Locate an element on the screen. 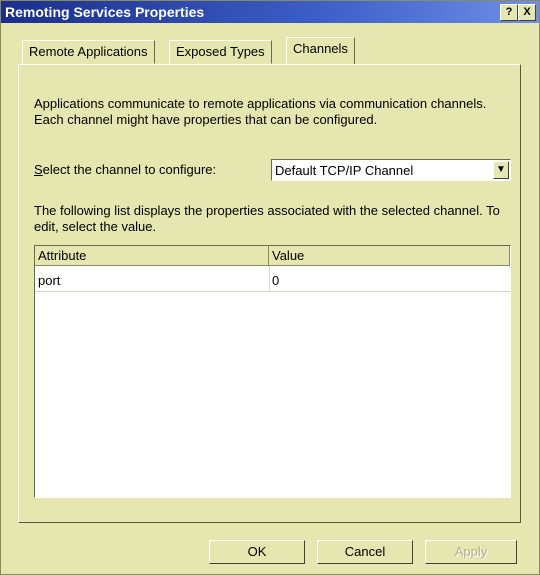  row-attribute-cell: port is located at coordinates (152, 281).